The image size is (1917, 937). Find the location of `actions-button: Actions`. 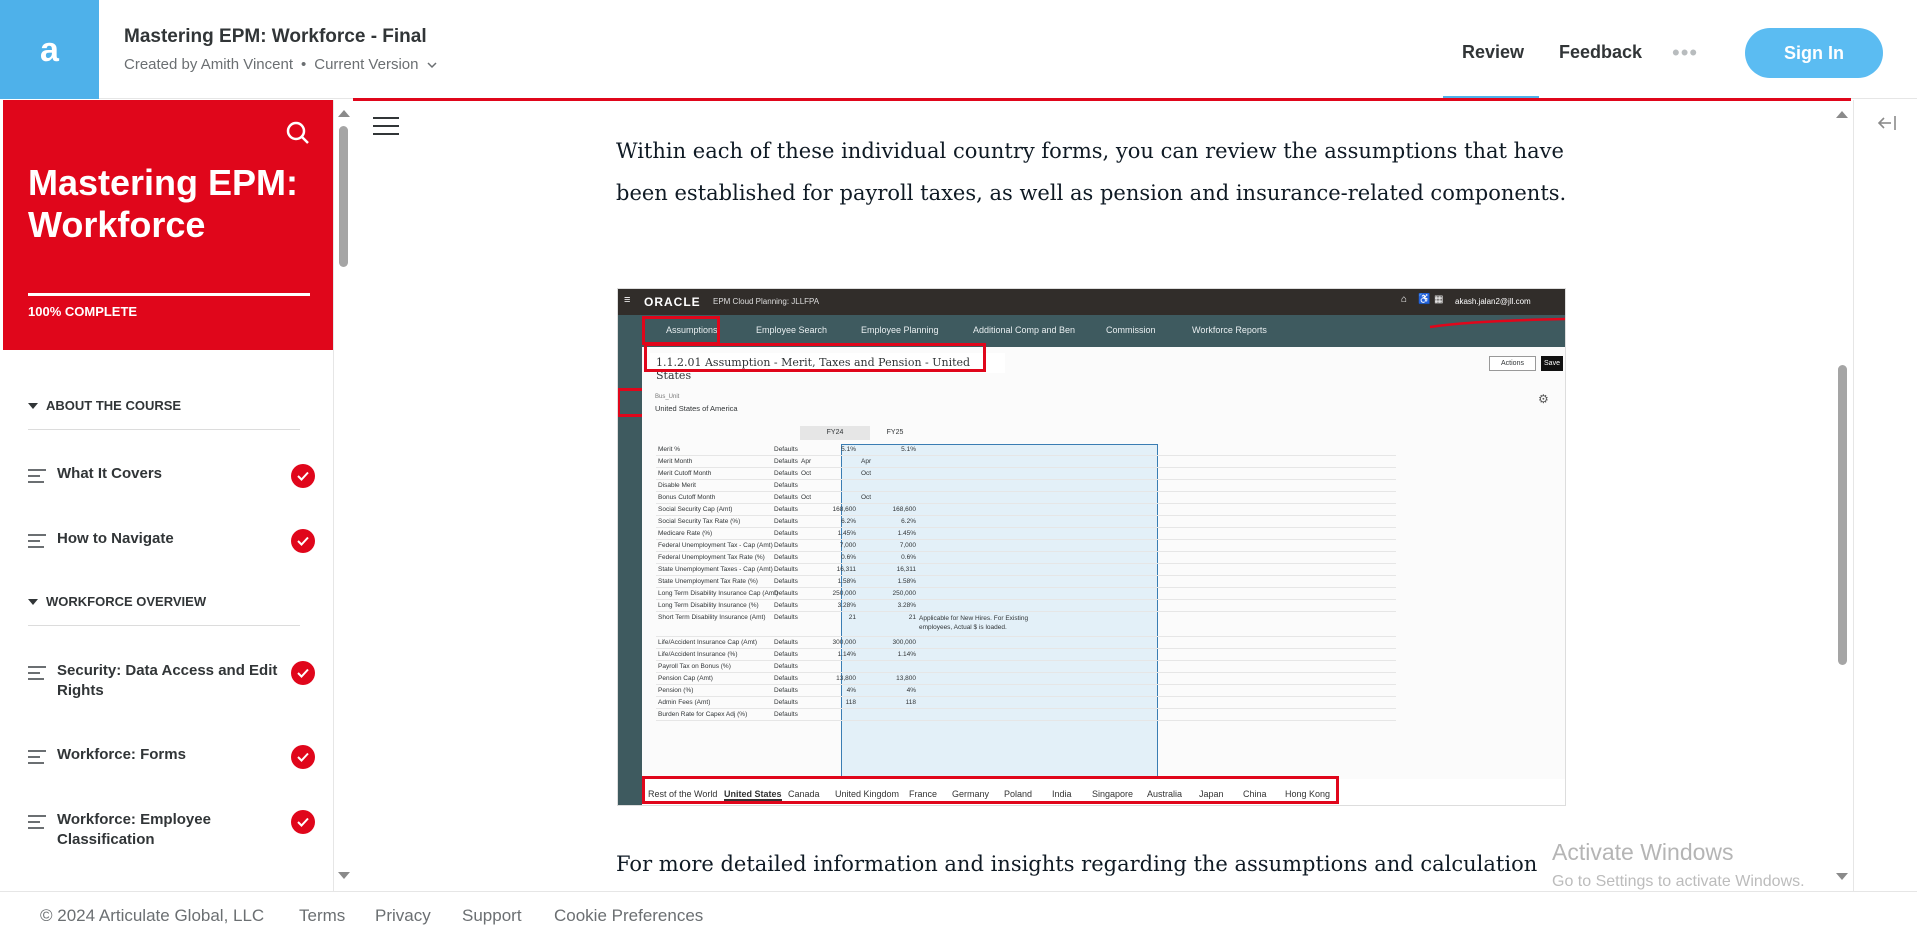

actions-button: Actions is located at coordinates (1512, 363).